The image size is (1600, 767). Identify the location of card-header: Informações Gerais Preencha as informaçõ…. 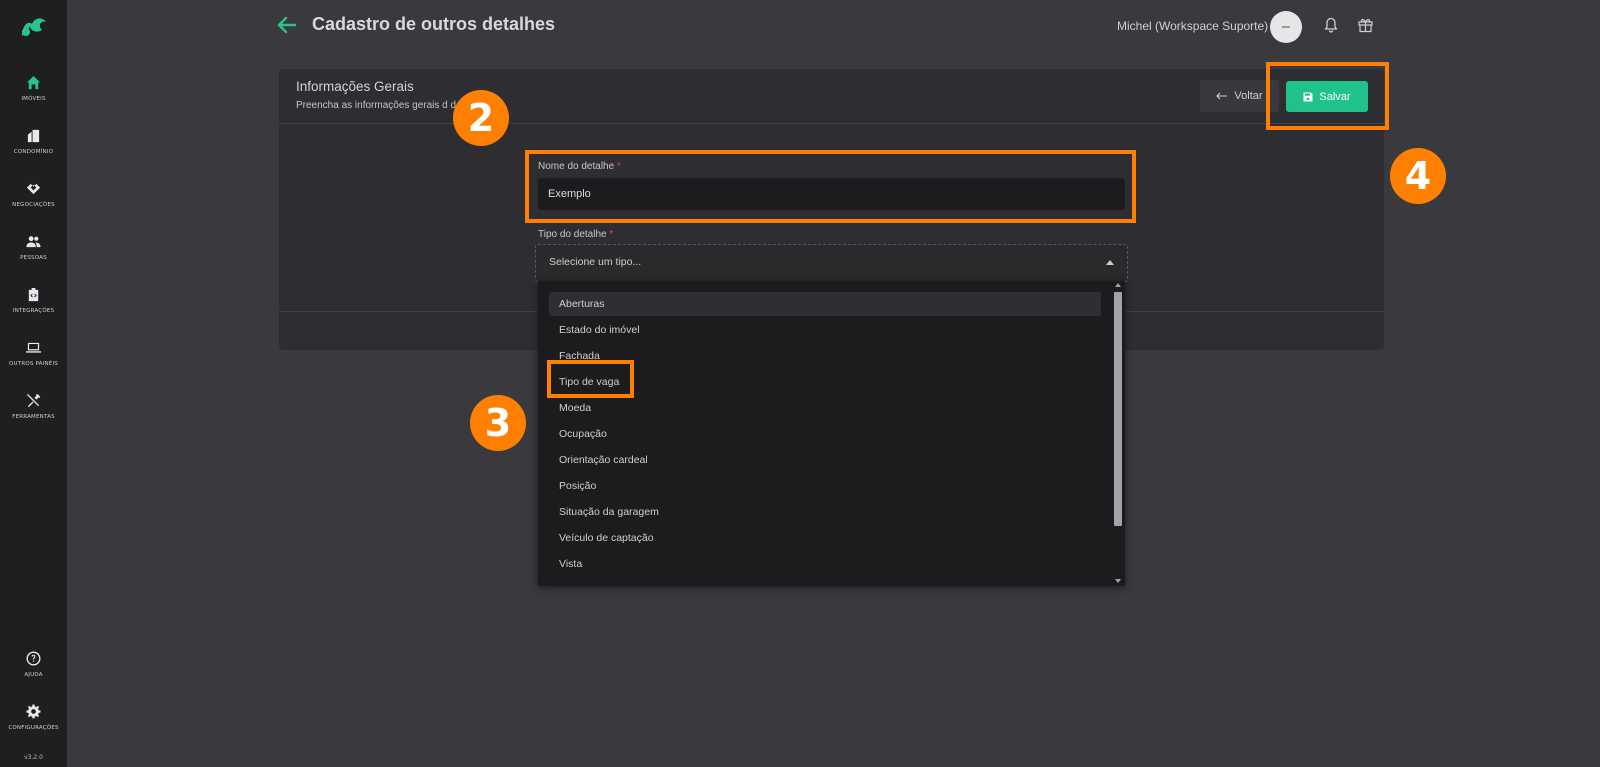
(831, 96).